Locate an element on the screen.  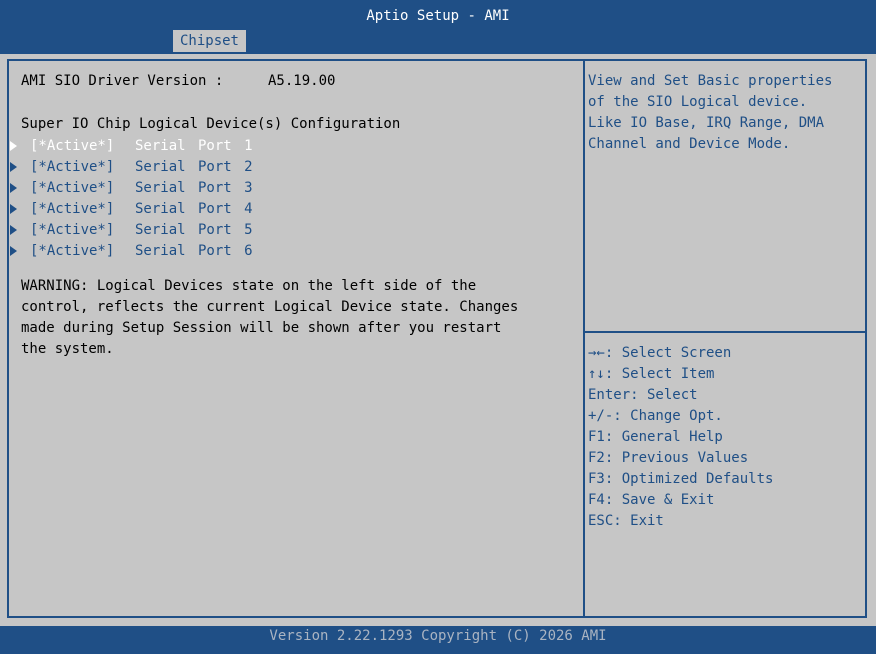
key-f2: F2: Previous Values is located at coordinates (668, 458).